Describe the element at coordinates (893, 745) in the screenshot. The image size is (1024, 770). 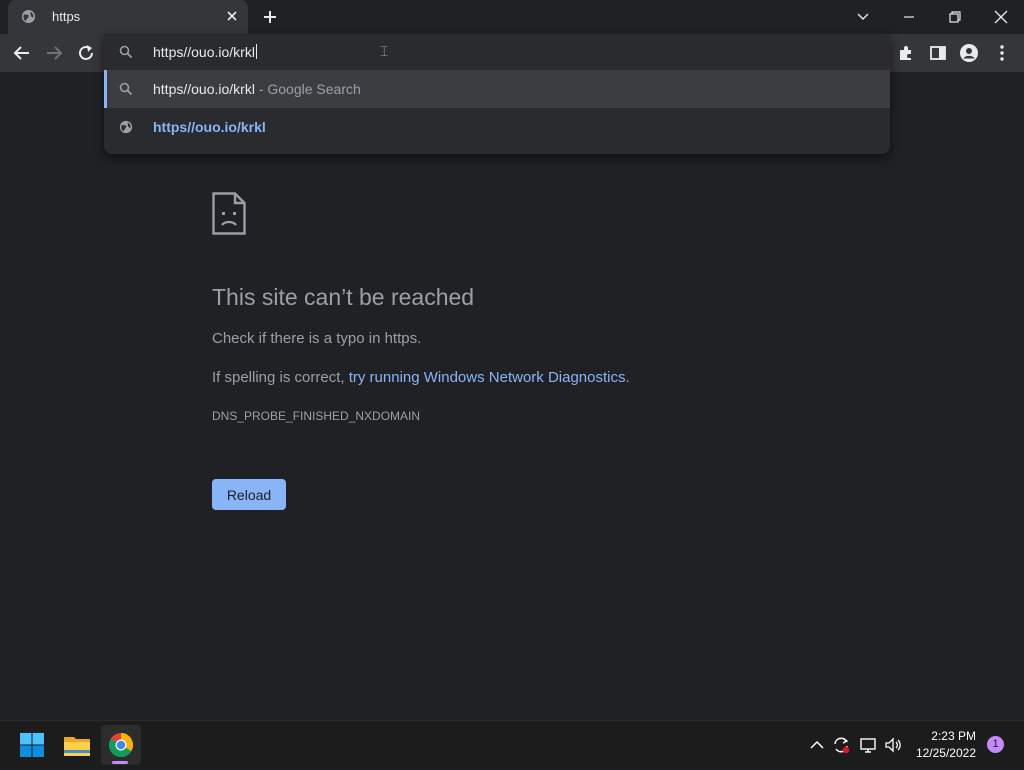
I see `volume-icon` at that location.